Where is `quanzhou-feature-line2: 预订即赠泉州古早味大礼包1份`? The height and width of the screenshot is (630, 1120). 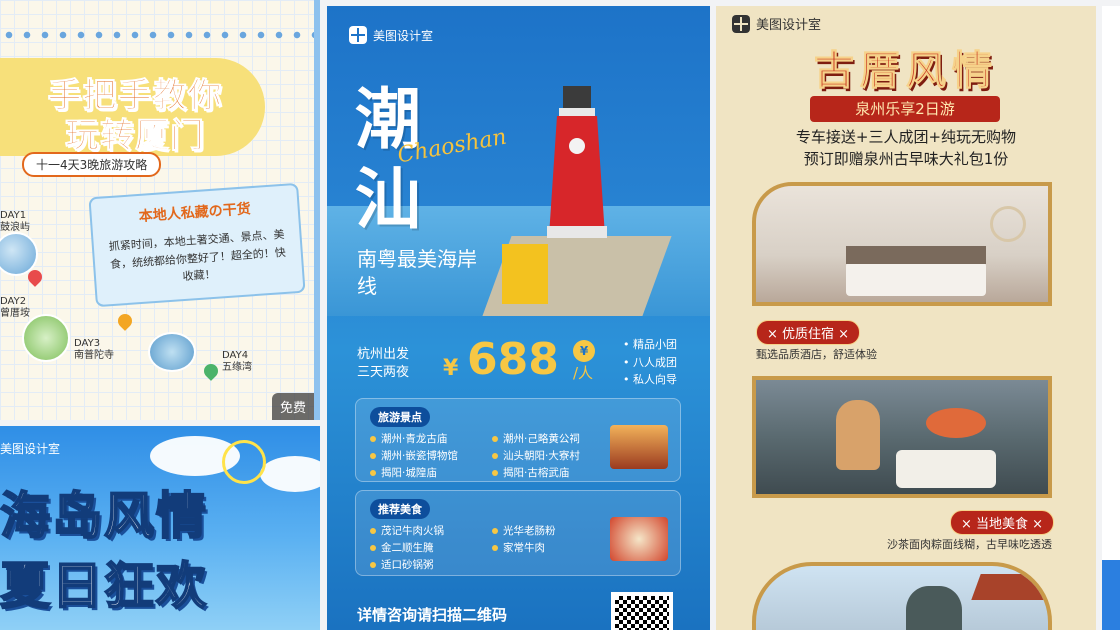
quanzhou-feature-line2: 预订即赠泉州古早味大礼包1份 is located at coordinates (906, 159).